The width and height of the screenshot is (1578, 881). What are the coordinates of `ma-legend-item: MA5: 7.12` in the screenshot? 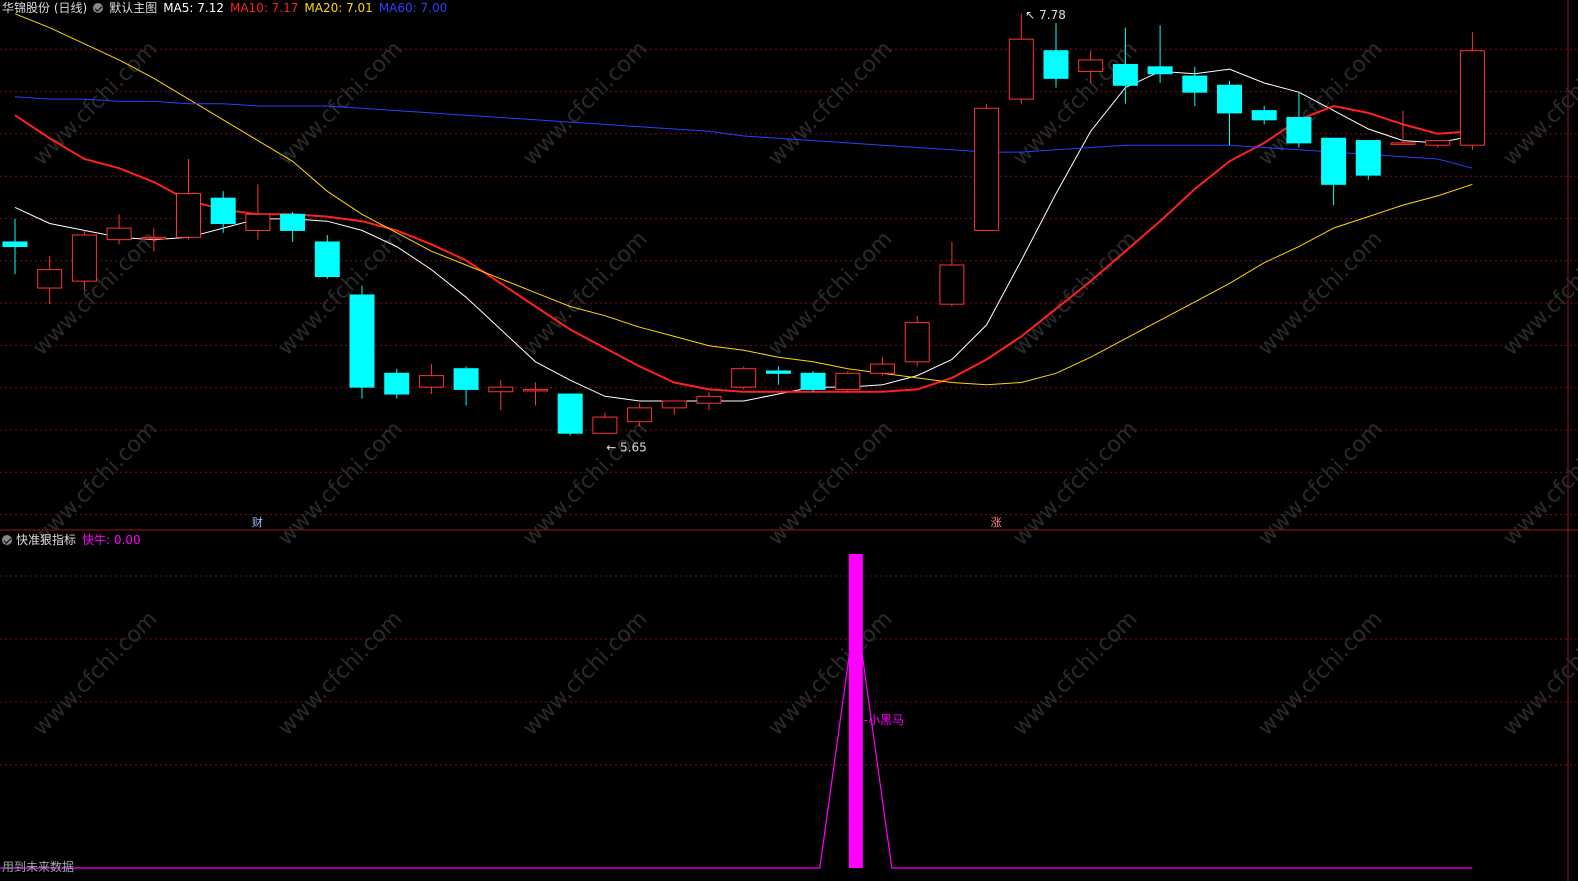 It's located at (193, 8).